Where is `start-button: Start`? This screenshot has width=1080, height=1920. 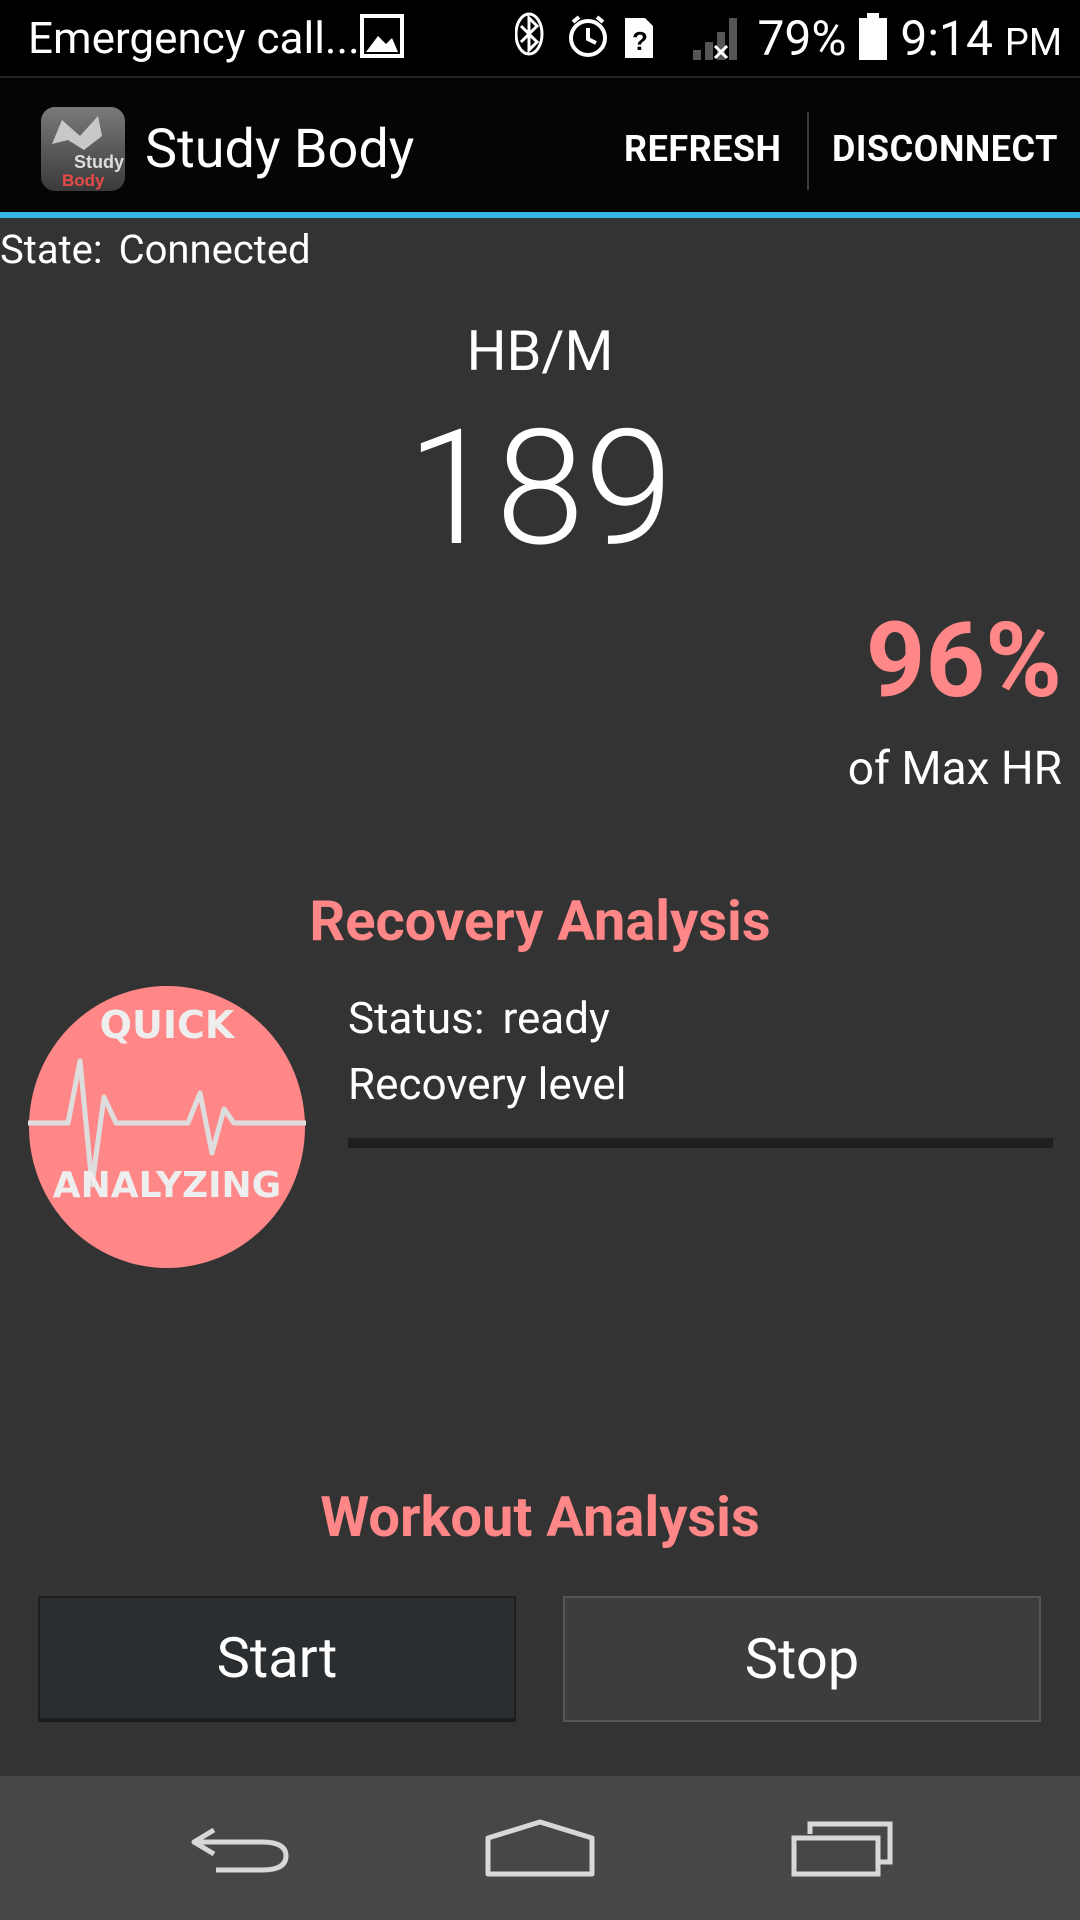 start-button: Start is located at coordinates (277, 1659).